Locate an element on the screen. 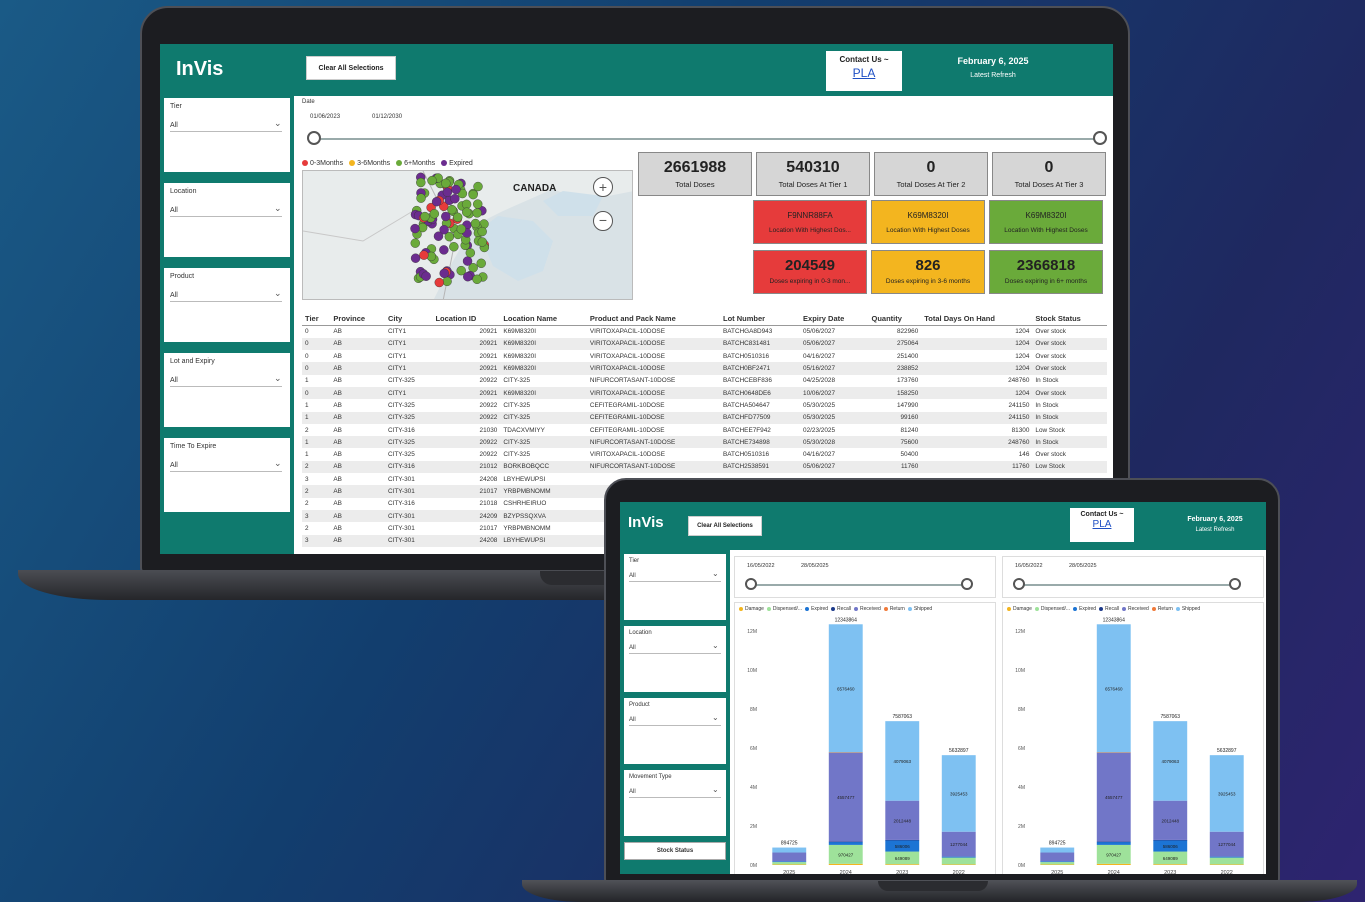 This screenshot has height=902, width=1365. zoom-in-icon: + is located at coordinates (603, 187).